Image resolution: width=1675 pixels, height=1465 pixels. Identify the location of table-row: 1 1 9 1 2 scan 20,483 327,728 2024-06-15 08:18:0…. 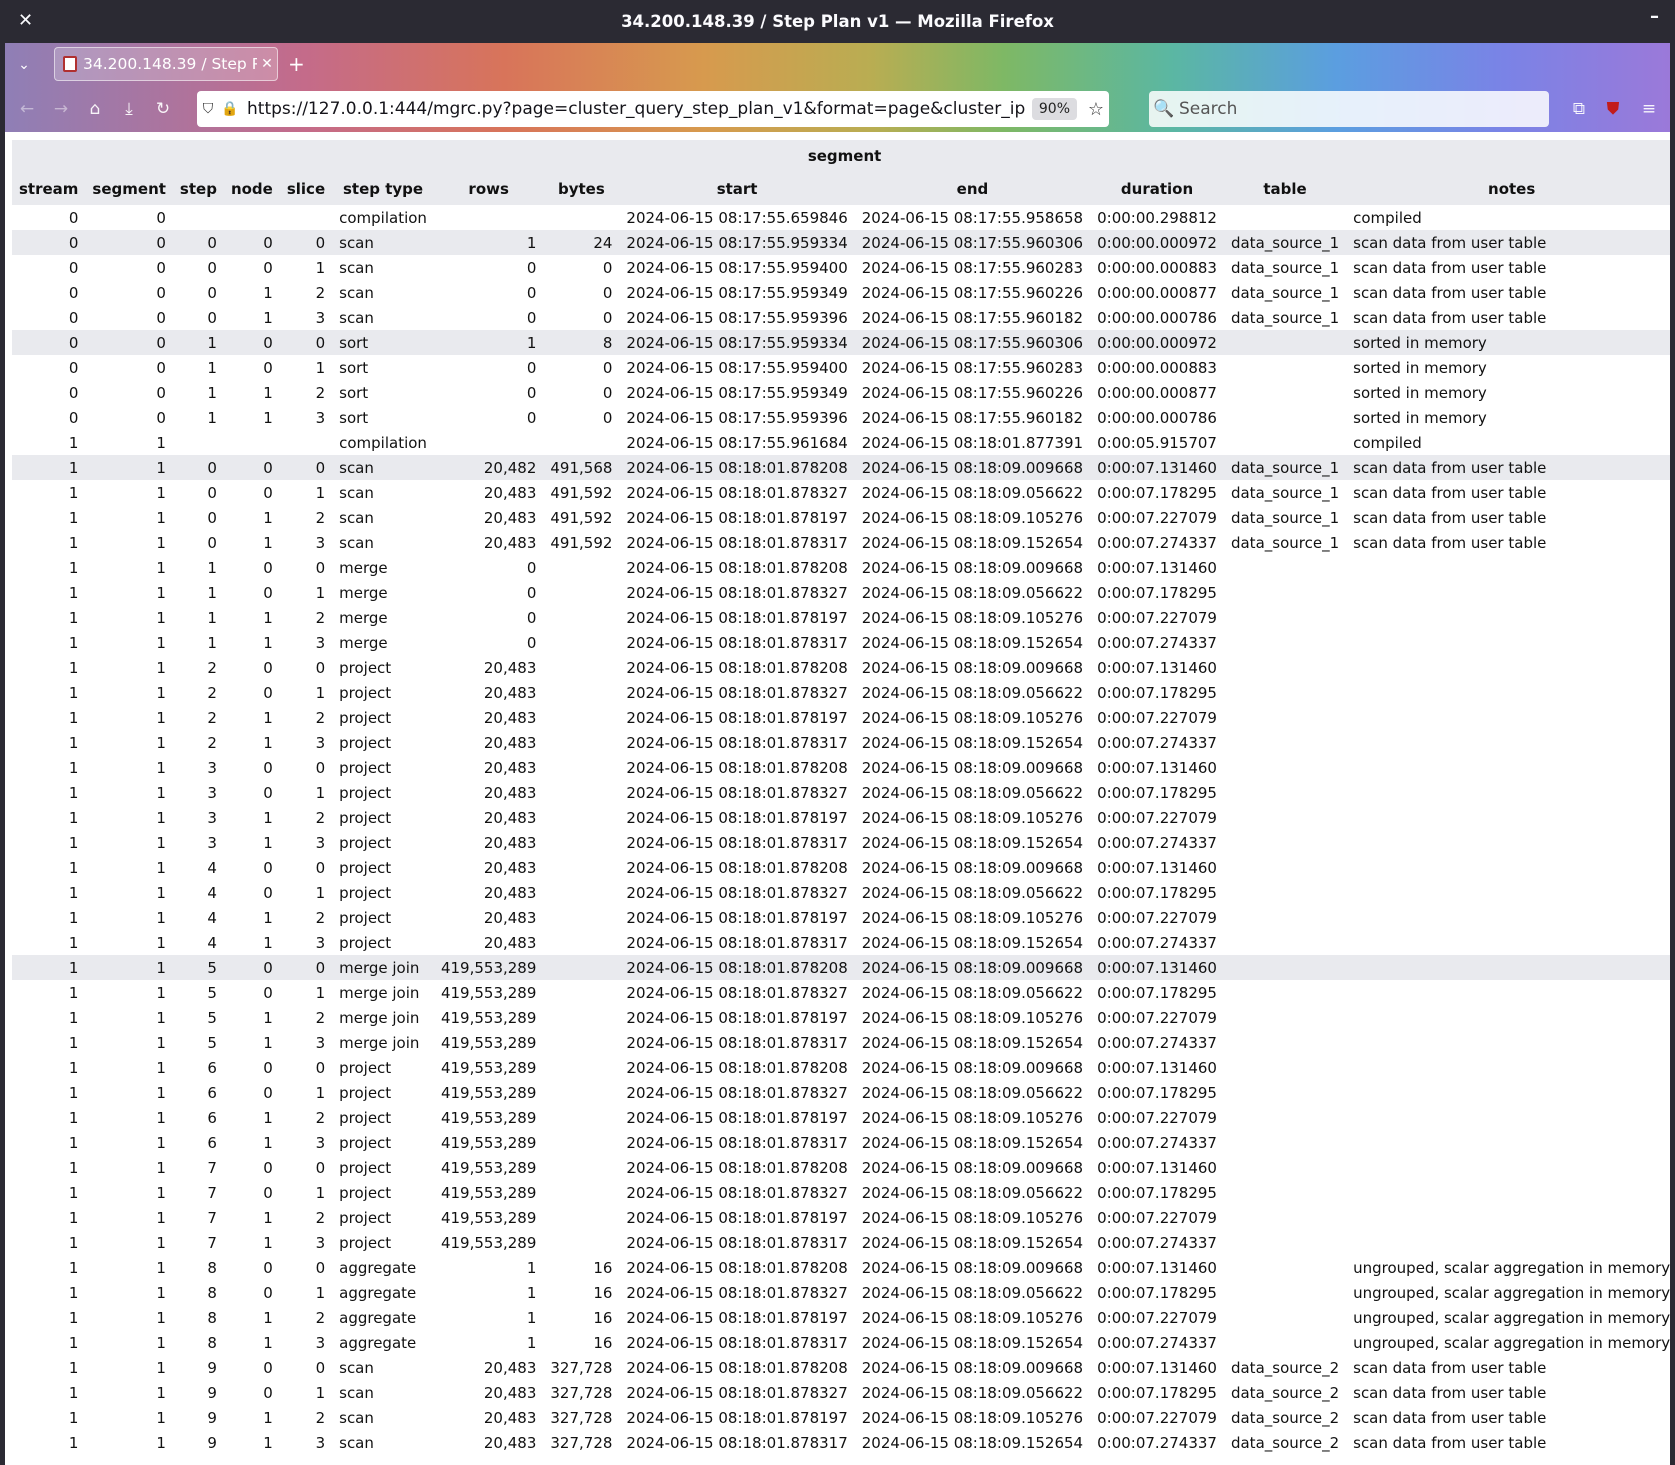
(841, 1417).